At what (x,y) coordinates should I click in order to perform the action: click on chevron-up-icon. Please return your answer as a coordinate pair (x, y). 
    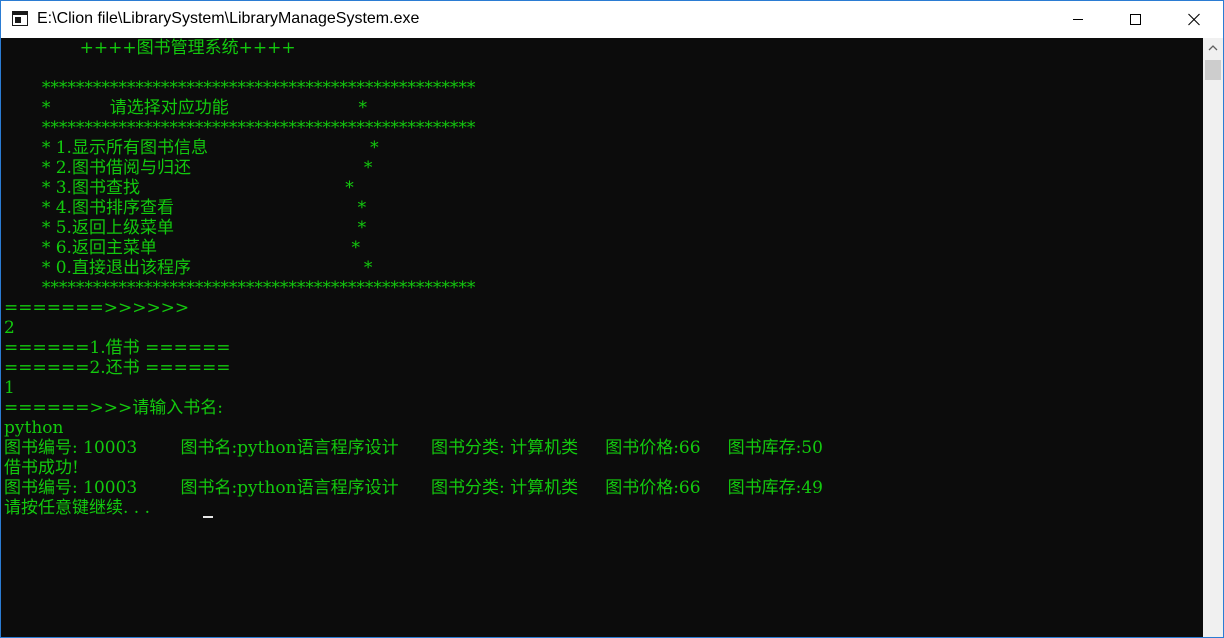
    Looking at the image, I should click on (1213, 48).